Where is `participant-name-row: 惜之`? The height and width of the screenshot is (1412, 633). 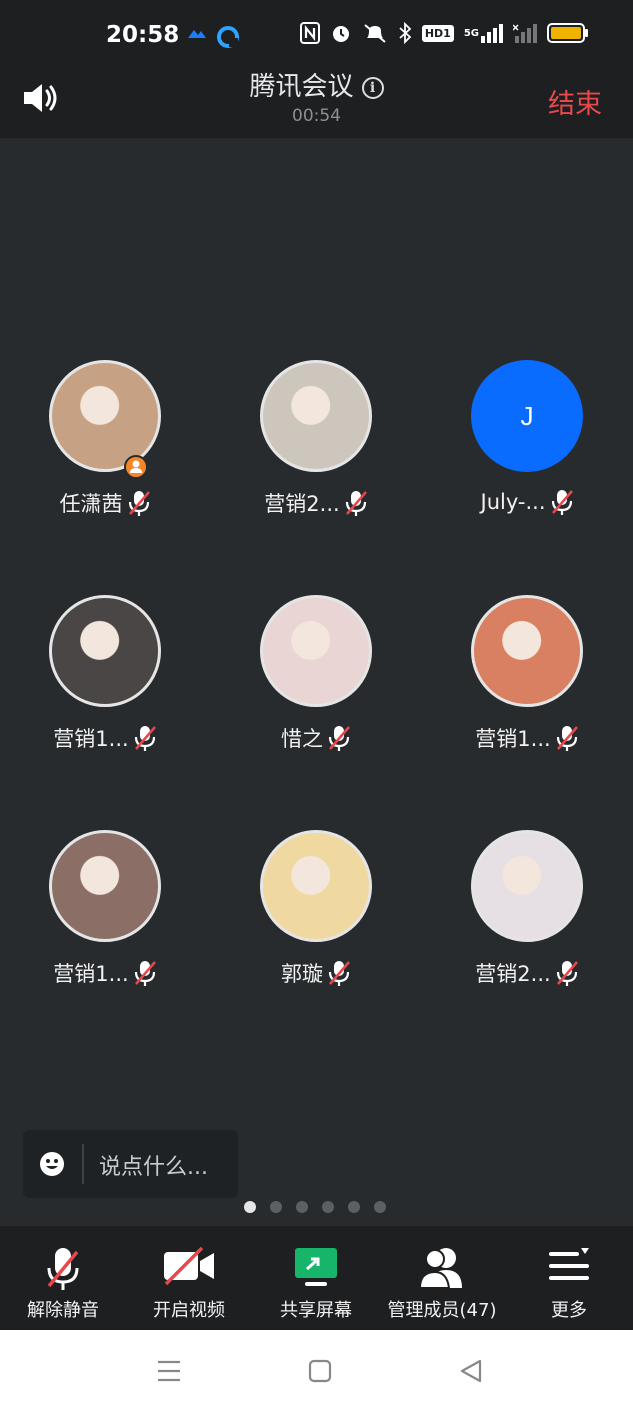 participant-name-row: 惜之 is located at coordinates (316, 738).